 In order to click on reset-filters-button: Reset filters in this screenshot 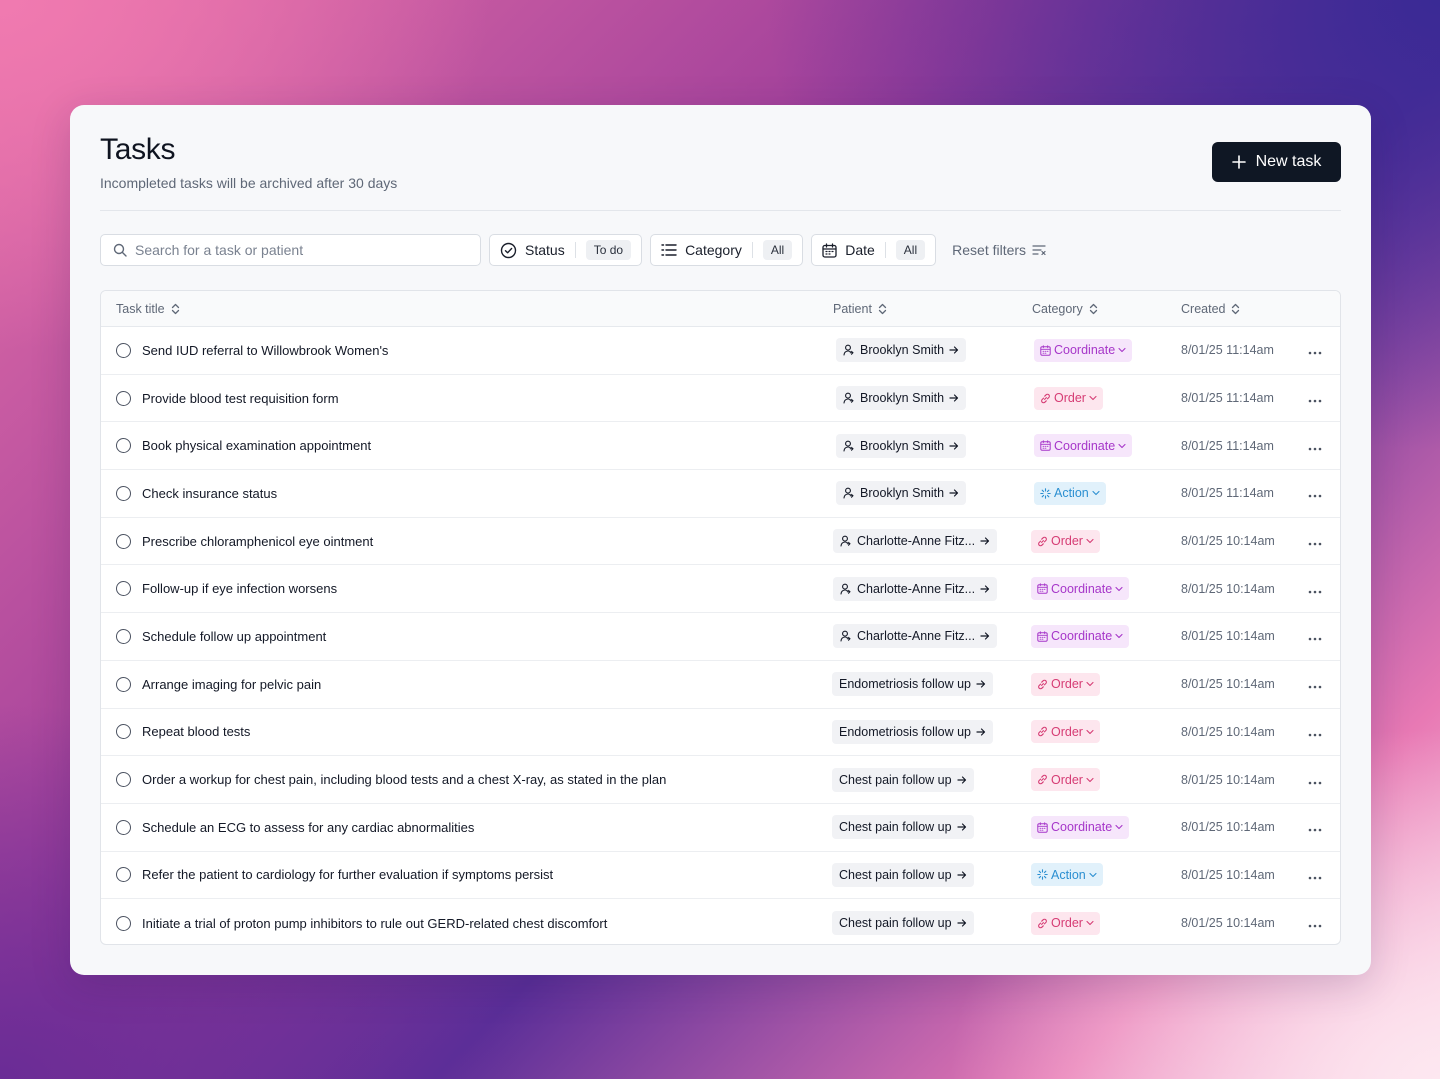, I will do `click(999, 250)`.